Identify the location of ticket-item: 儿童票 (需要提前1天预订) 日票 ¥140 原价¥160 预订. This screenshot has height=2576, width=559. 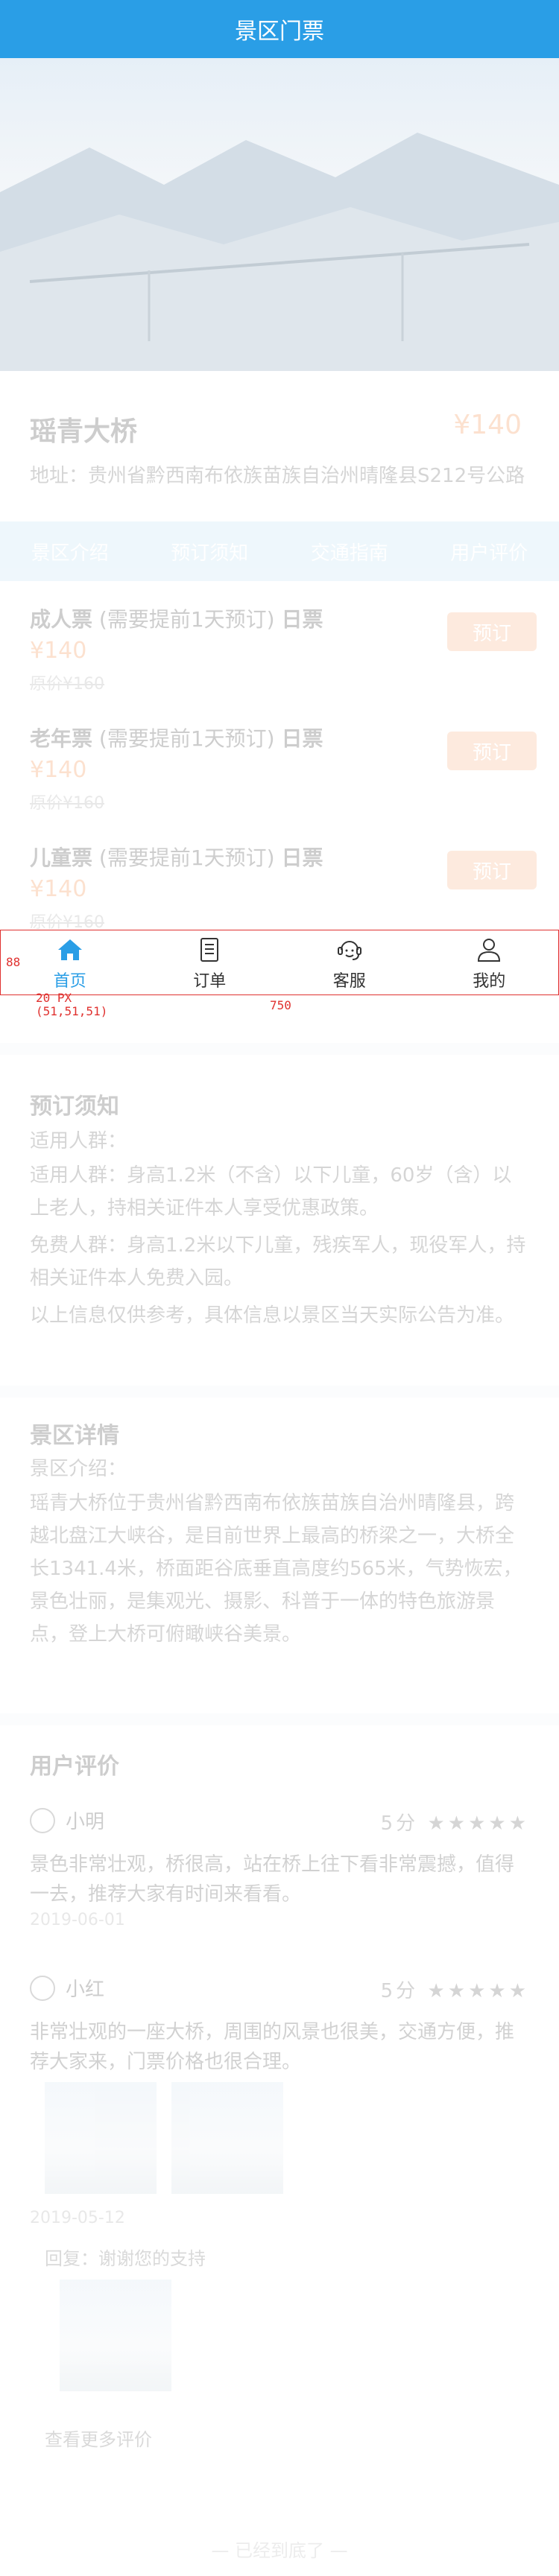
(279, 883).